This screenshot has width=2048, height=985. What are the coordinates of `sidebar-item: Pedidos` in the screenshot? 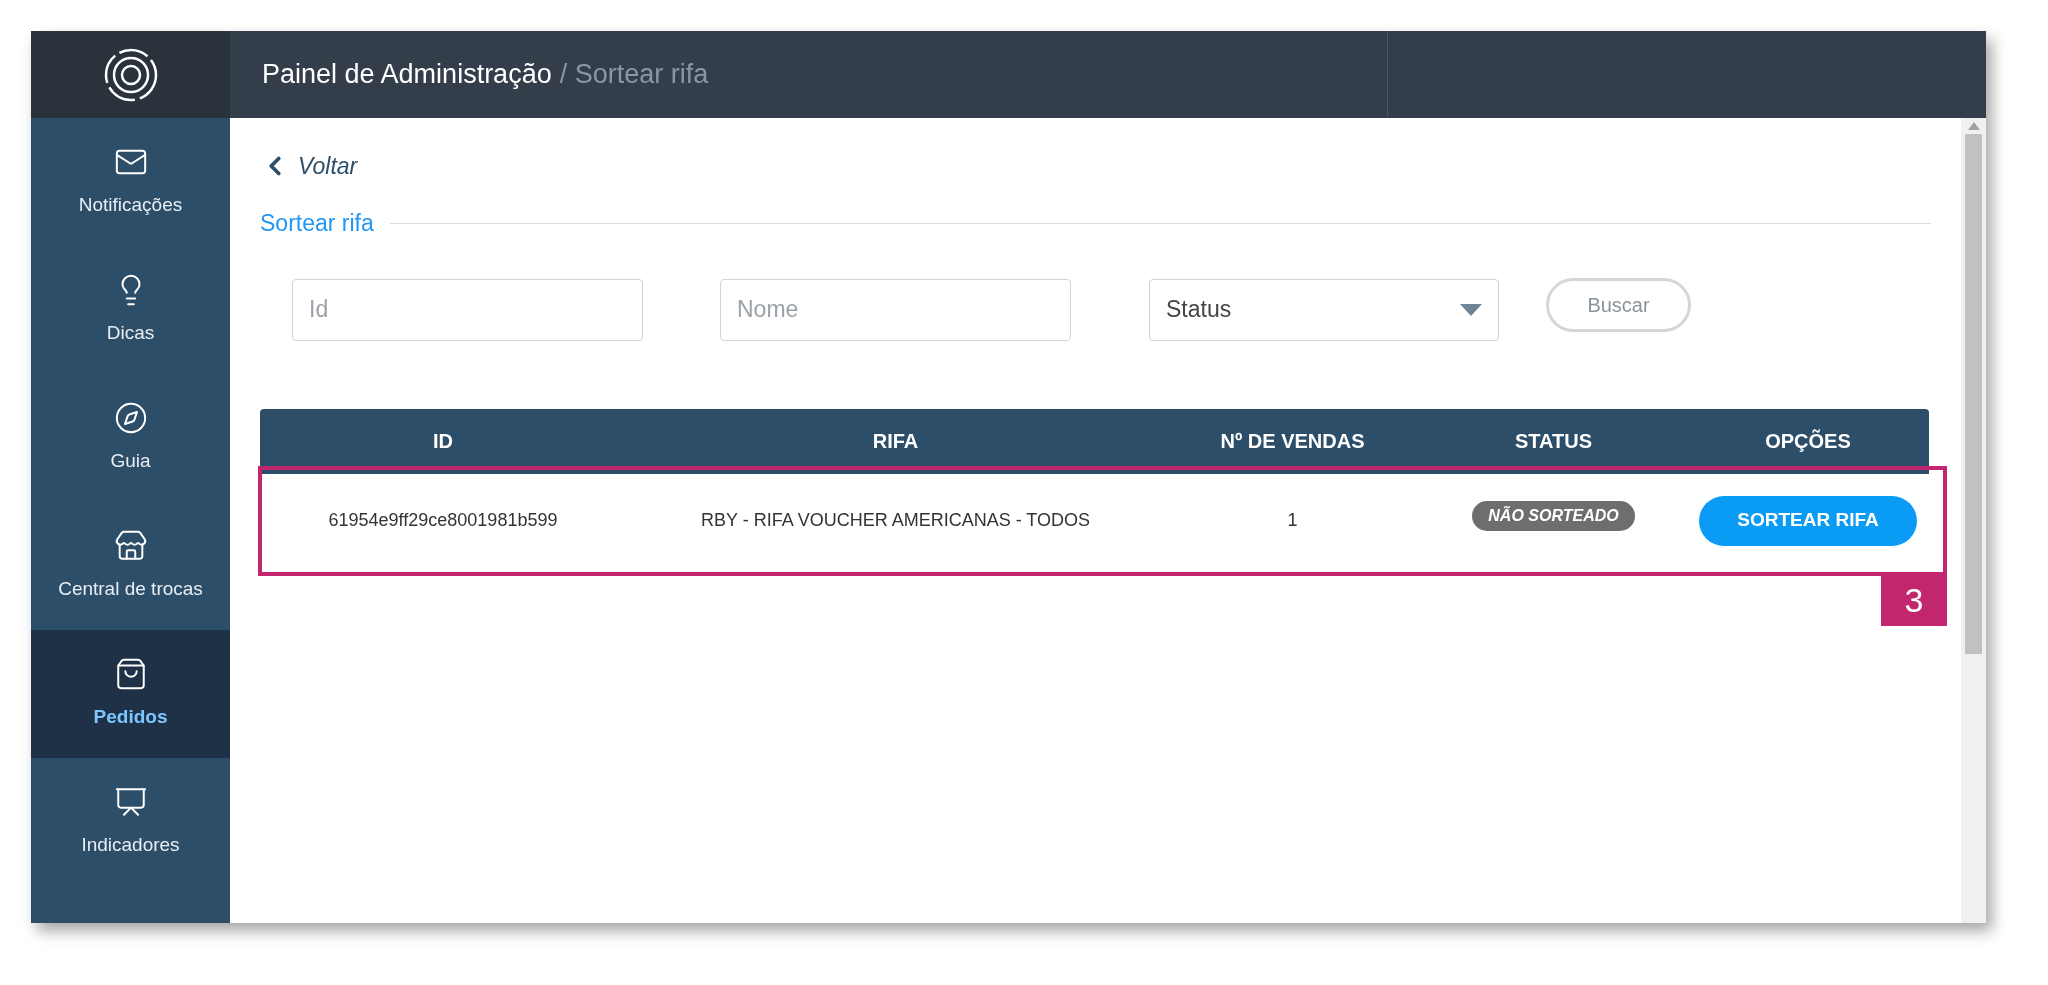 It's located at (130, 694).